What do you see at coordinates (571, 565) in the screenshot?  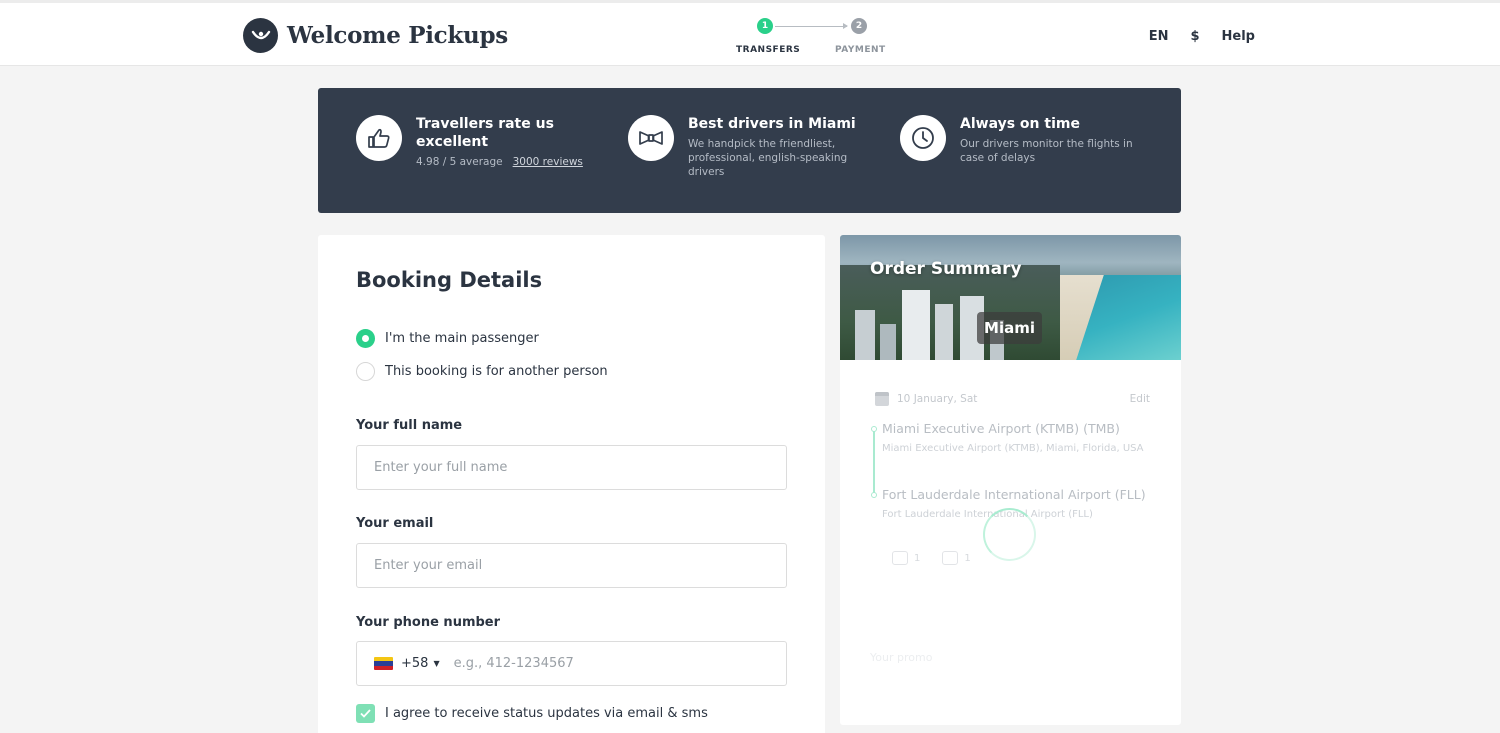 I see `email-input: Enter your email` at bounding box center [571, 565].